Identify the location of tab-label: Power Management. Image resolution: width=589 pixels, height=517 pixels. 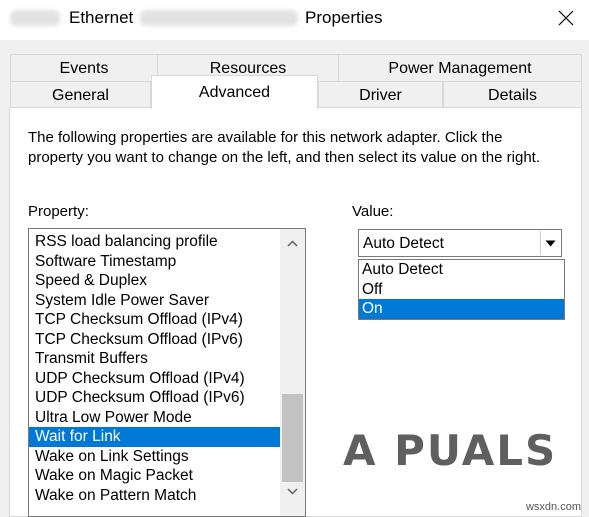
(460, 68).